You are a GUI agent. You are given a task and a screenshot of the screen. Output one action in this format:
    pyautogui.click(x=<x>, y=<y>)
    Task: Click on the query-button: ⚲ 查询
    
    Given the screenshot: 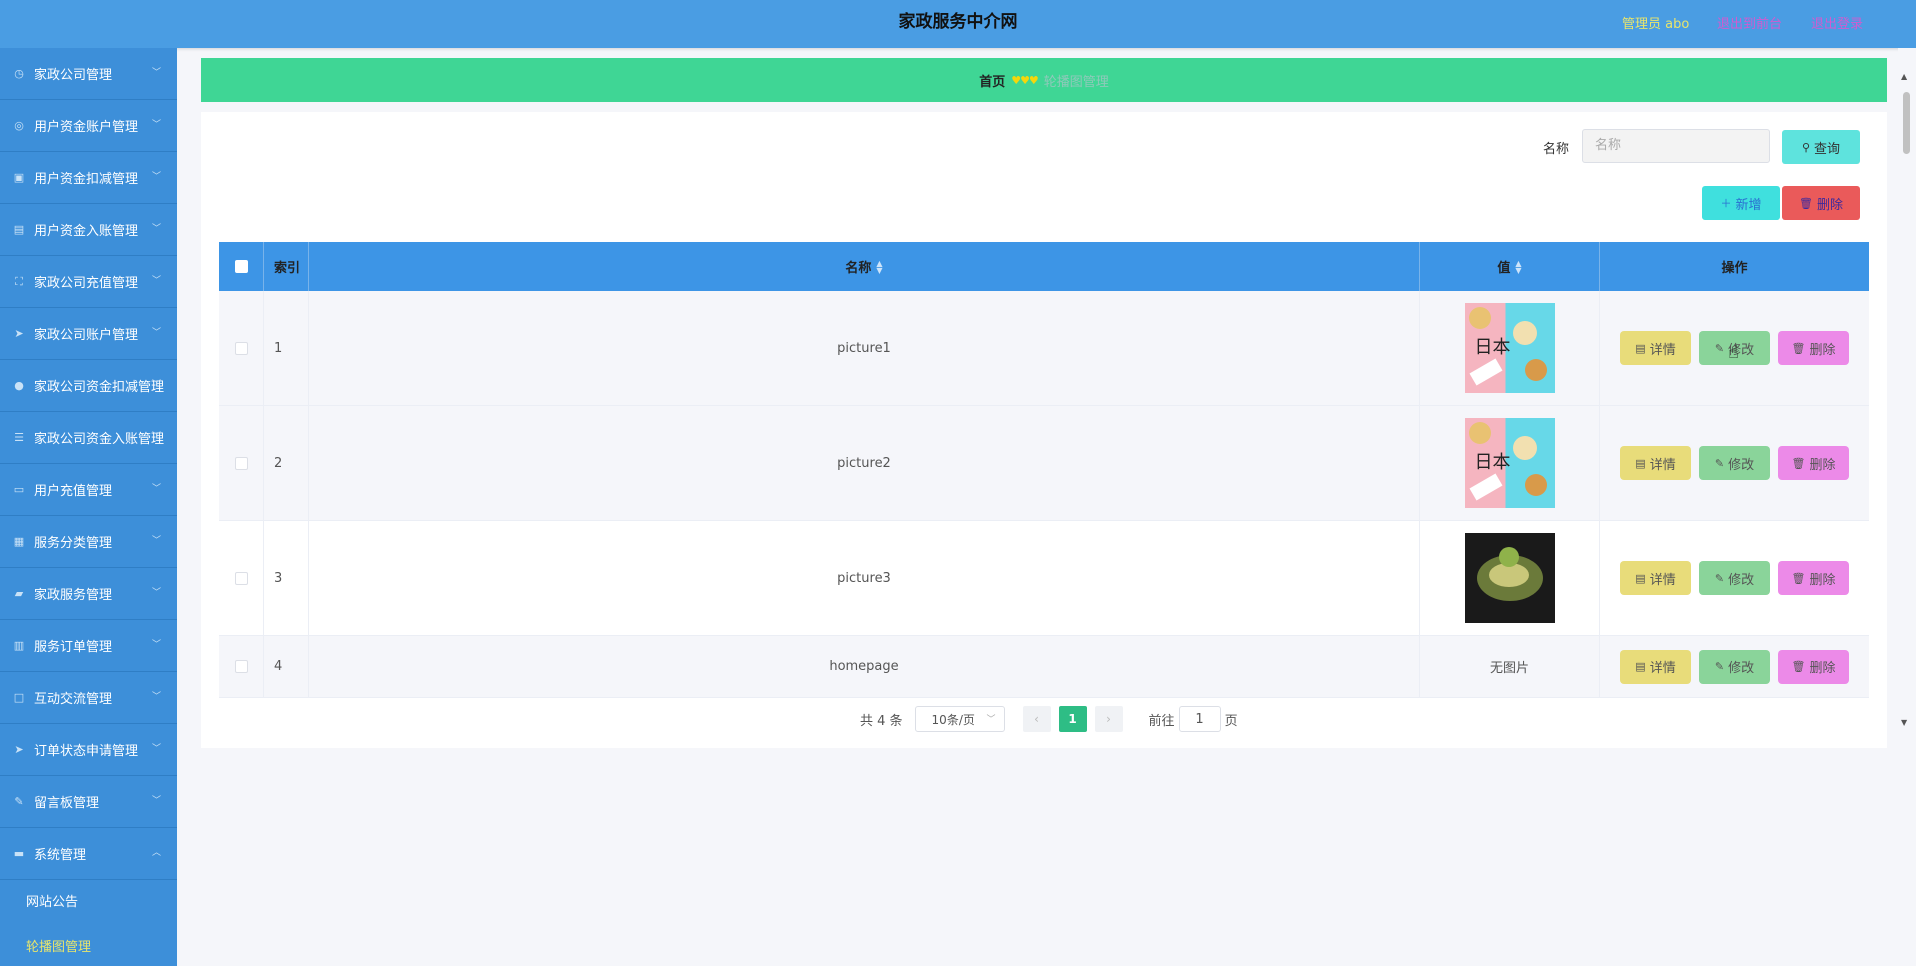 What is the action you would take?
    pyautogui.click(x=1821, y=147)
    